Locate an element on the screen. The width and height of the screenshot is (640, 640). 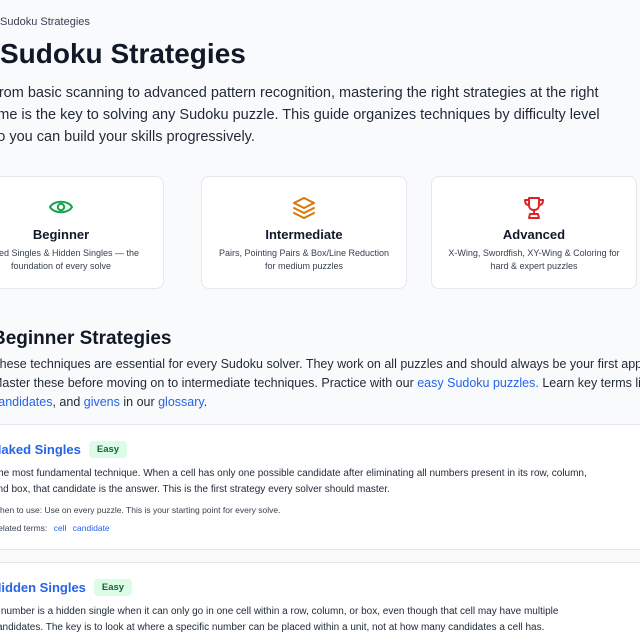
related-terms: Related terms: cell candidate is located at coordinates (55, 528).